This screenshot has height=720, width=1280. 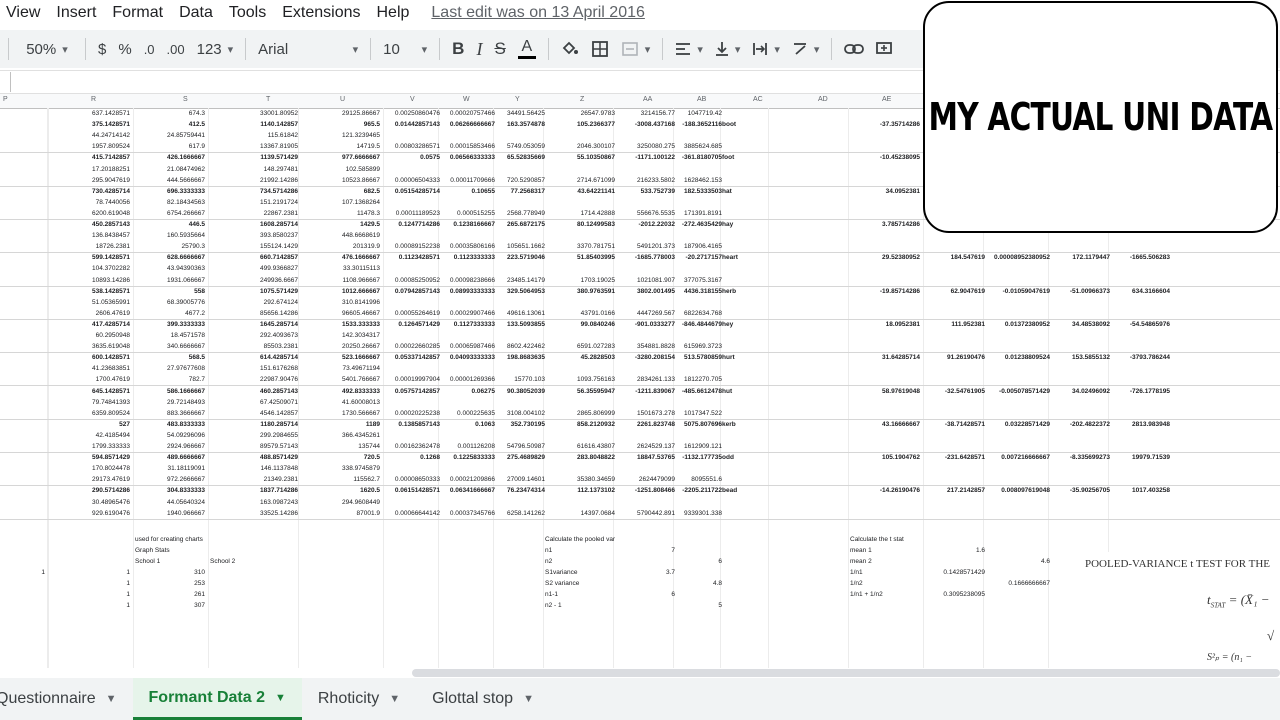 What do you see at coordinates (645, 391) in the screenshot?
I see `table-cell: -1211.839067` at bounding box center [645, 391].